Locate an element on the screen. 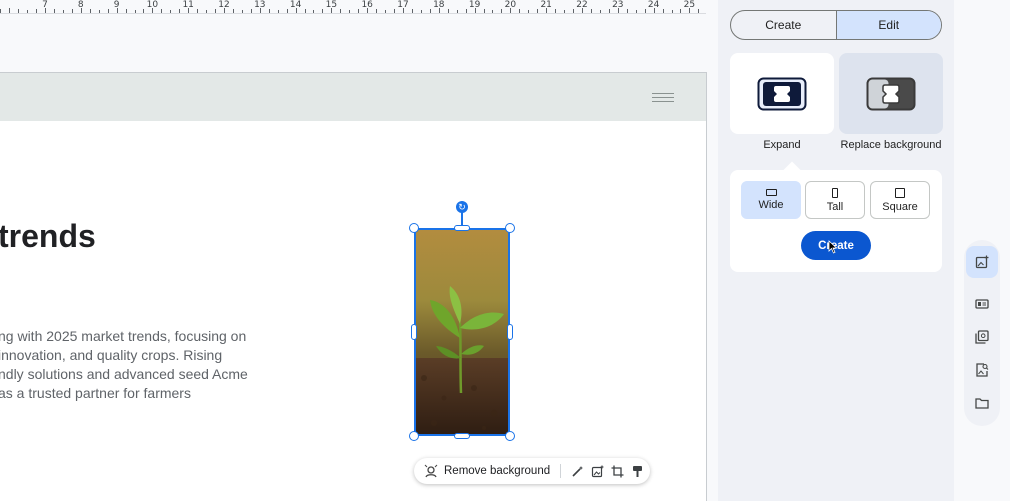 Image resolution: width=1010 pixels, height=501 pixels. ruler-number: 13 is located at coordinates (260, 5).